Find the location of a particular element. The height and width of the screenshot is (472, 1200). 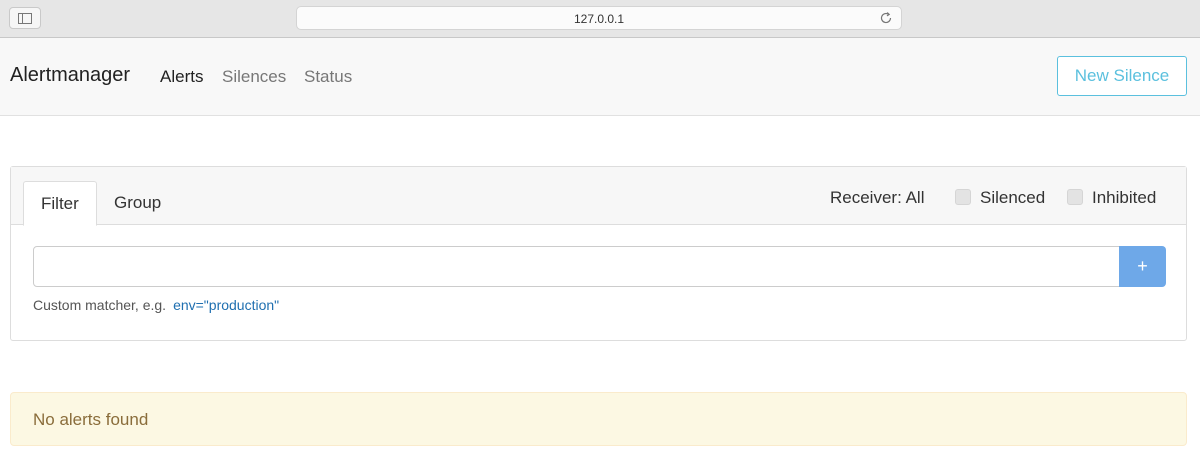

add-matcher-button: + is located at coordinates (1142, 266).